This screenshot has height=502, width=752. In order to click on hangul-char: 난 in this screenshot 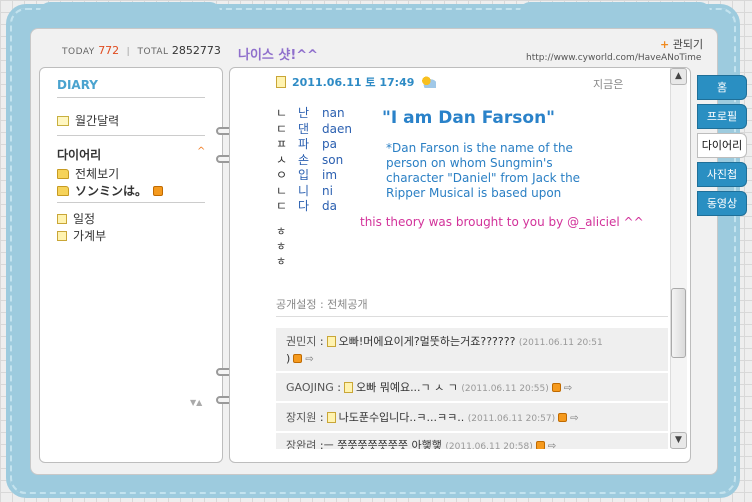, I will do `click(304, 113)`.